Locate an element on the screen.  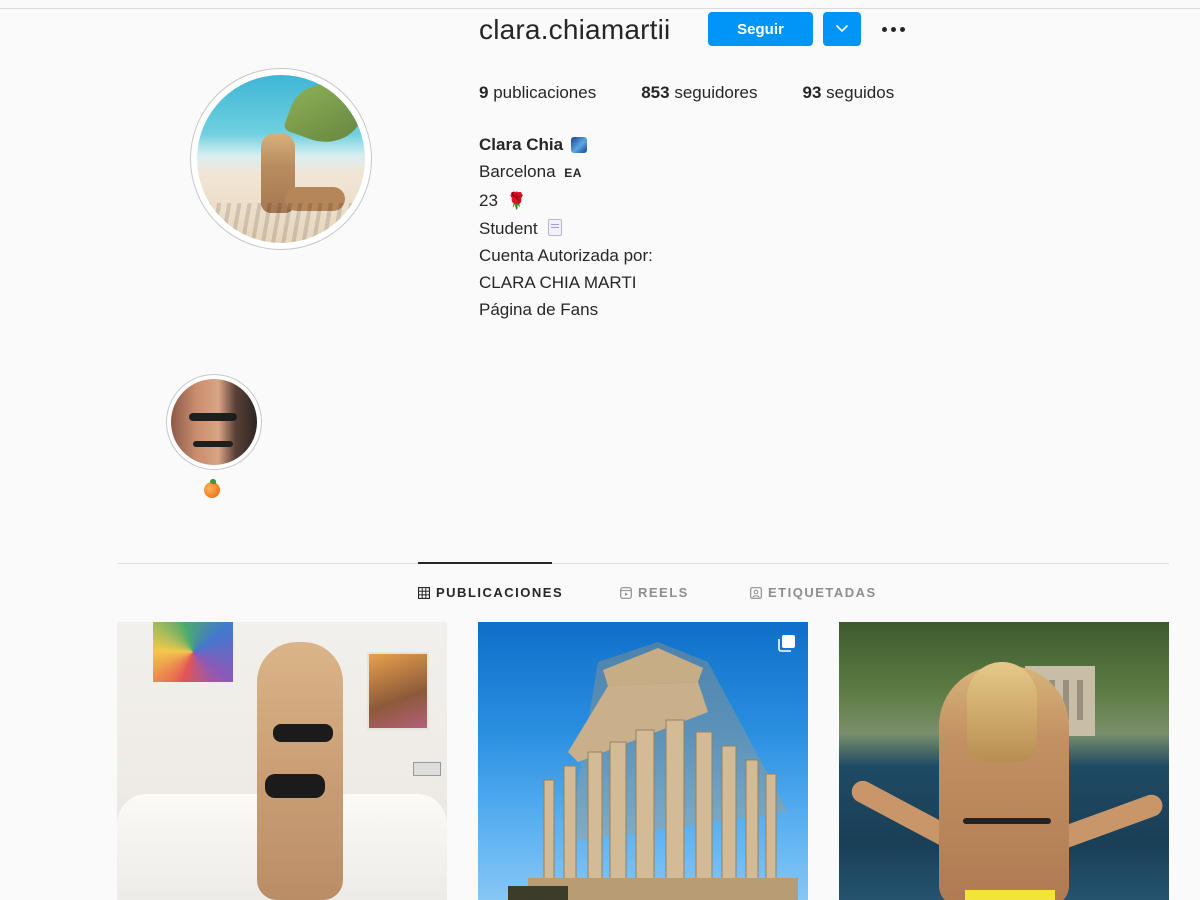
stat-followers: 853 seguidores is located at coordinates (699, 93).